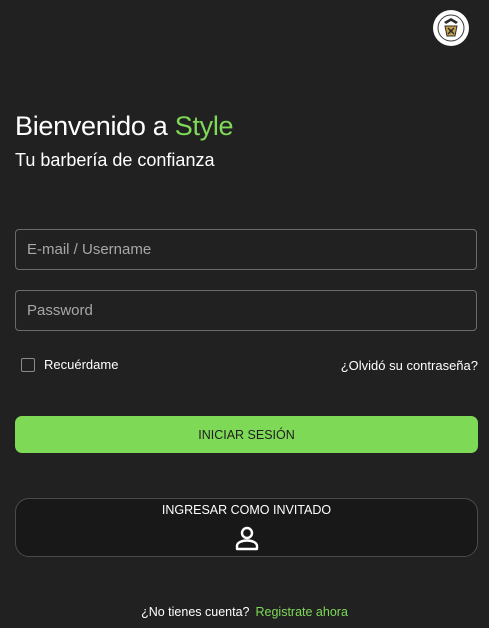 The width and height of the screenshot is (489, 628). Describe the element at coordinates (28, 364) in the screenshot. I see `checkbox-box` at that location.